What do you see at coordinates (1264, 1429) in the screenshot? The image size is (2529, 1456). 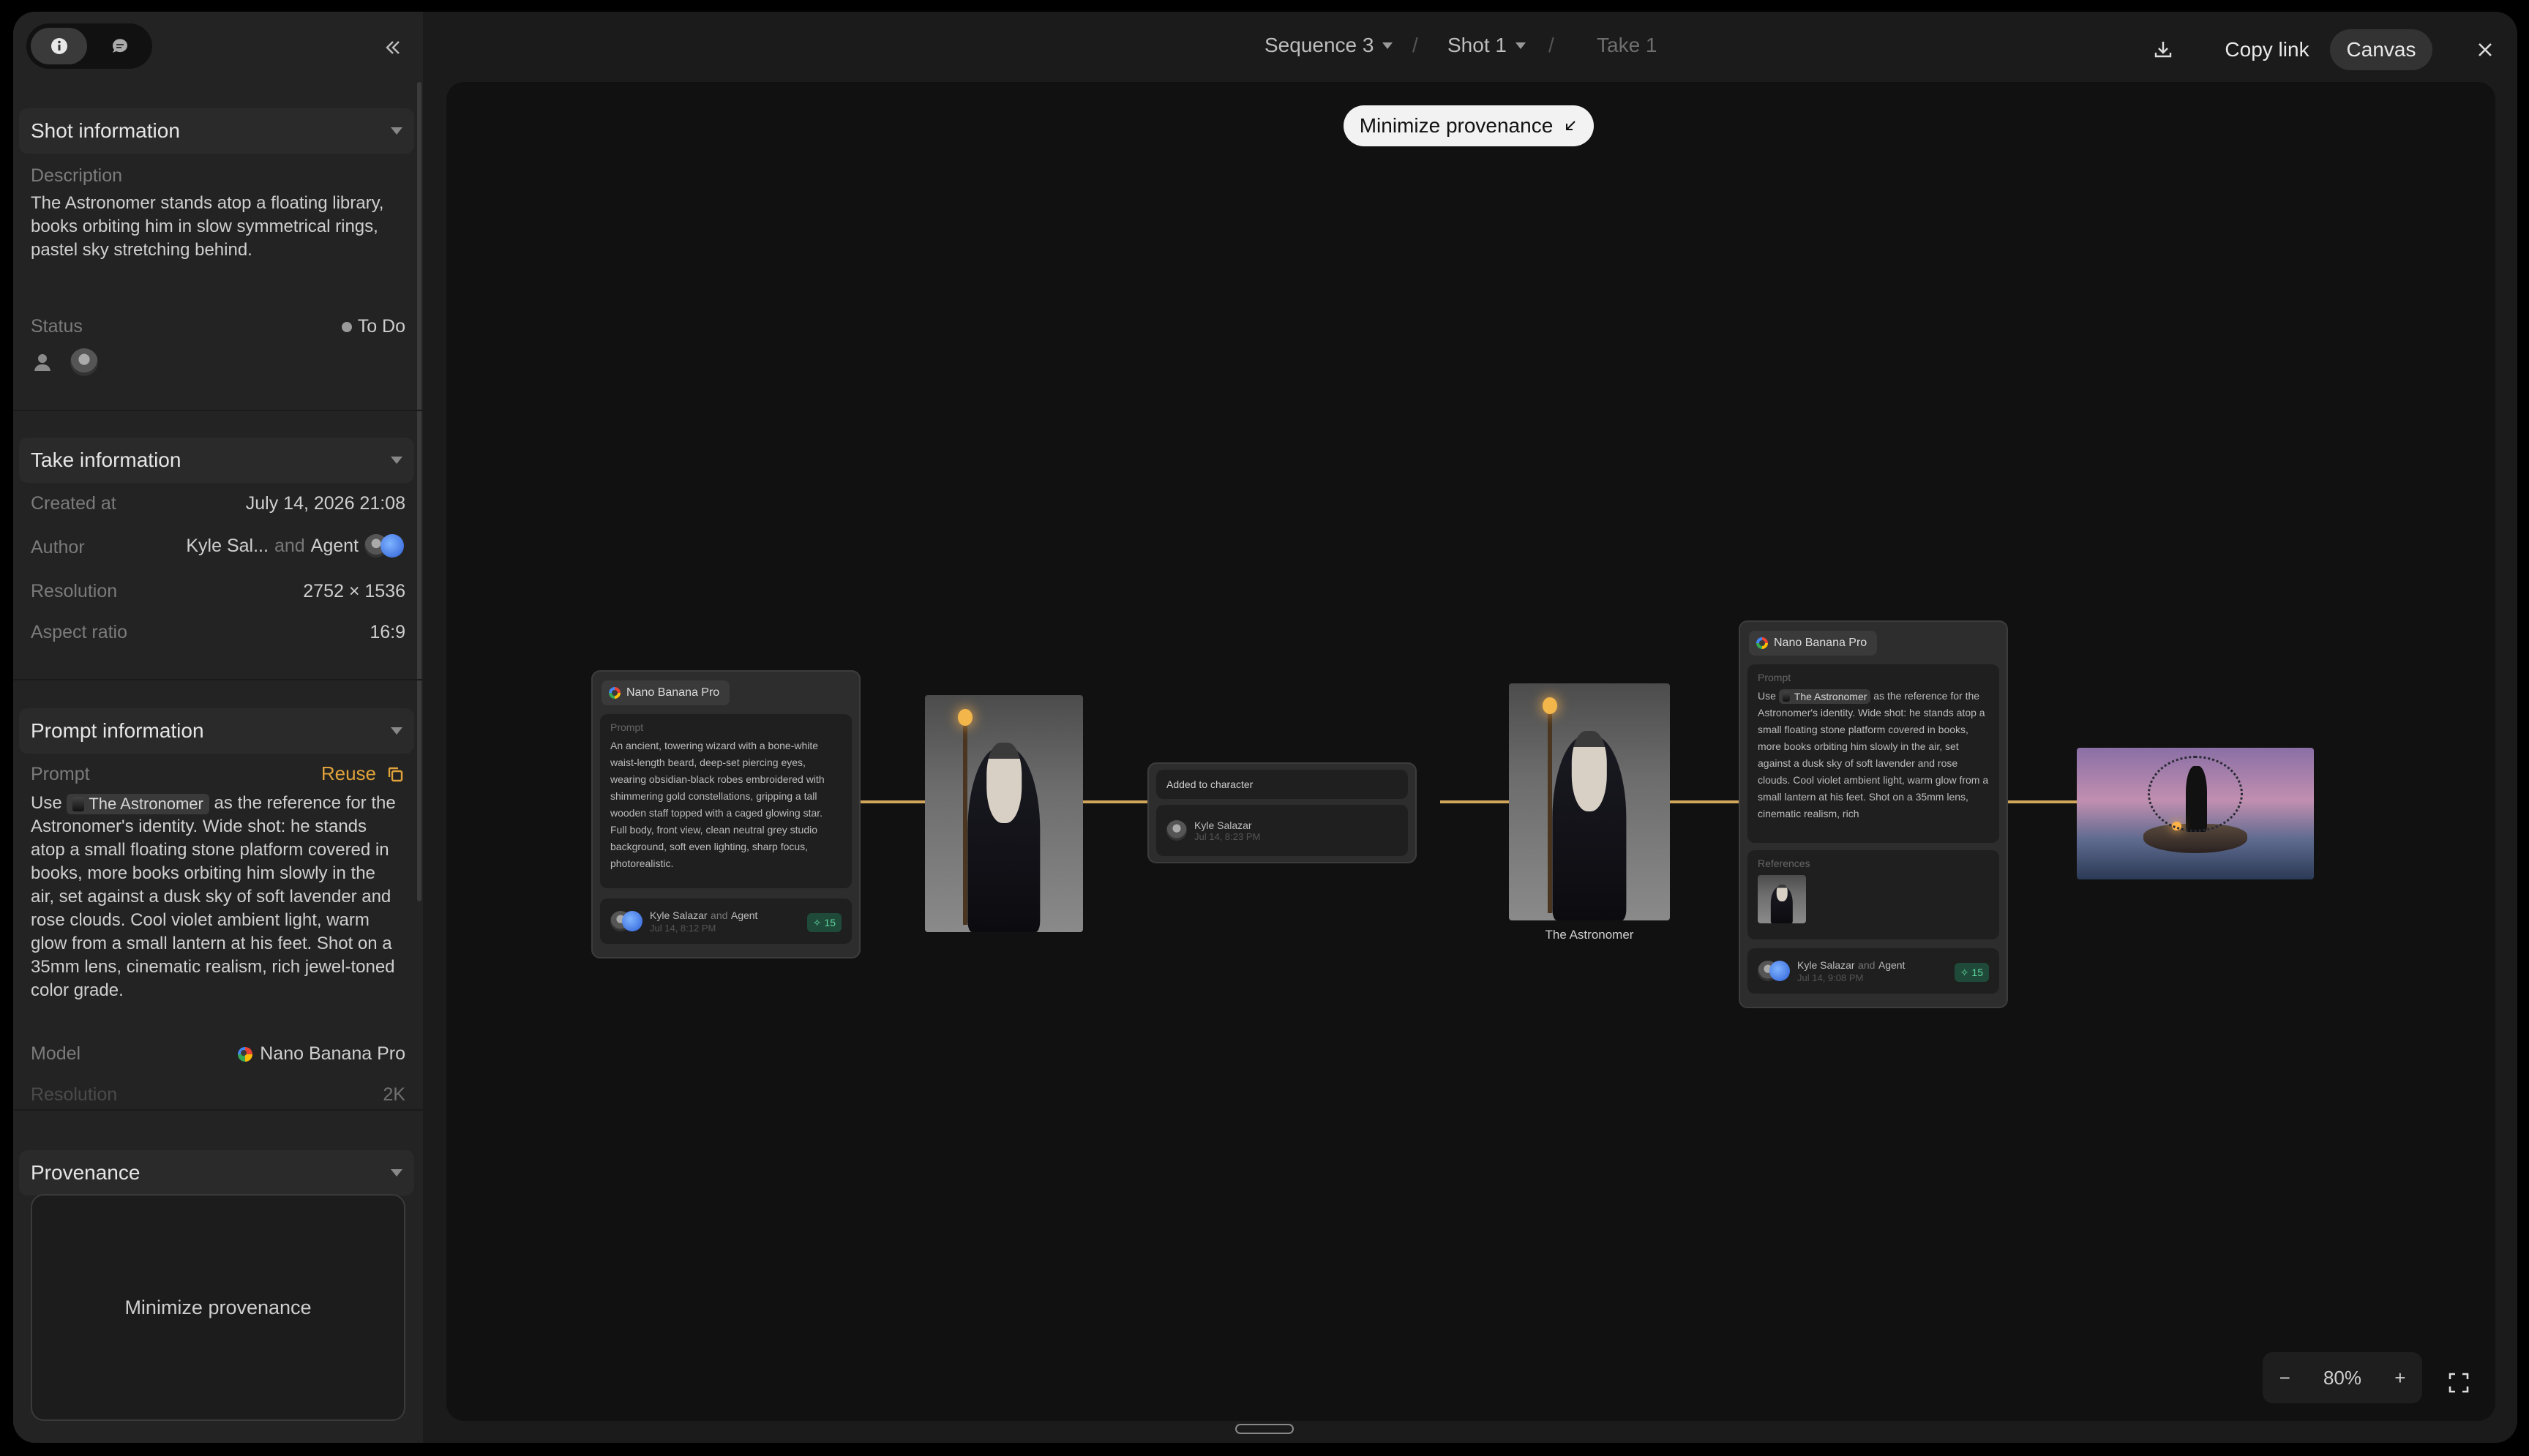 I see `drawer-handle` at bounding box center [1264, 1429].